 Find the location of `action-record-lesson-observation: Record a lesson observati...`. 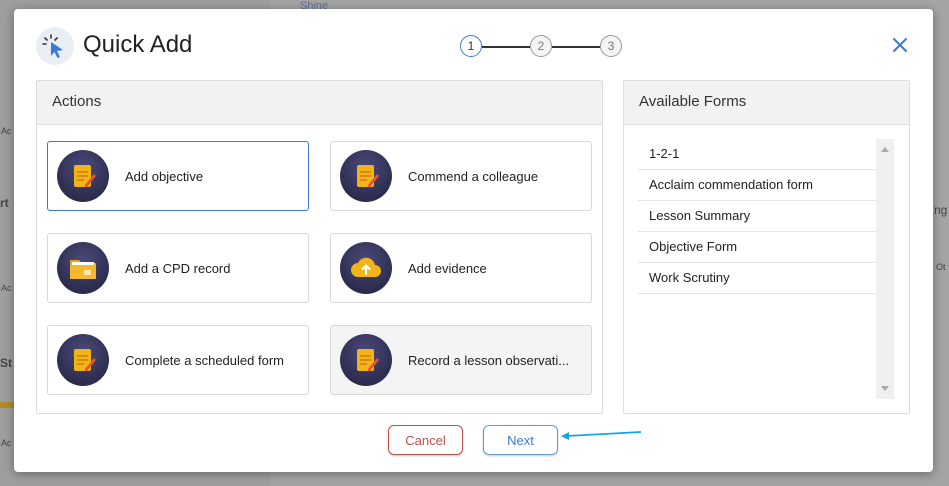

action-record-lesson-observation: Record a lesson observati... is located at coordinates (461, 360).